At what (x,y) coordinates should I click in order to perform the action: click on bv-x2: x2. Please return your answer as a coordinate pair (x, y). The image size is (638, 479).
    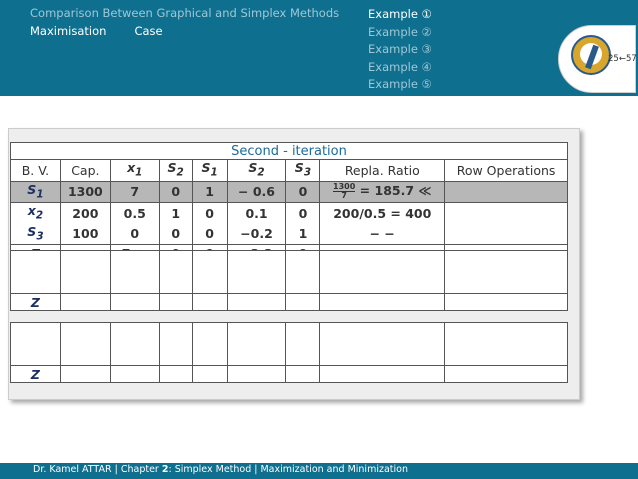
    Looking at the image, I should click on (35, 213).